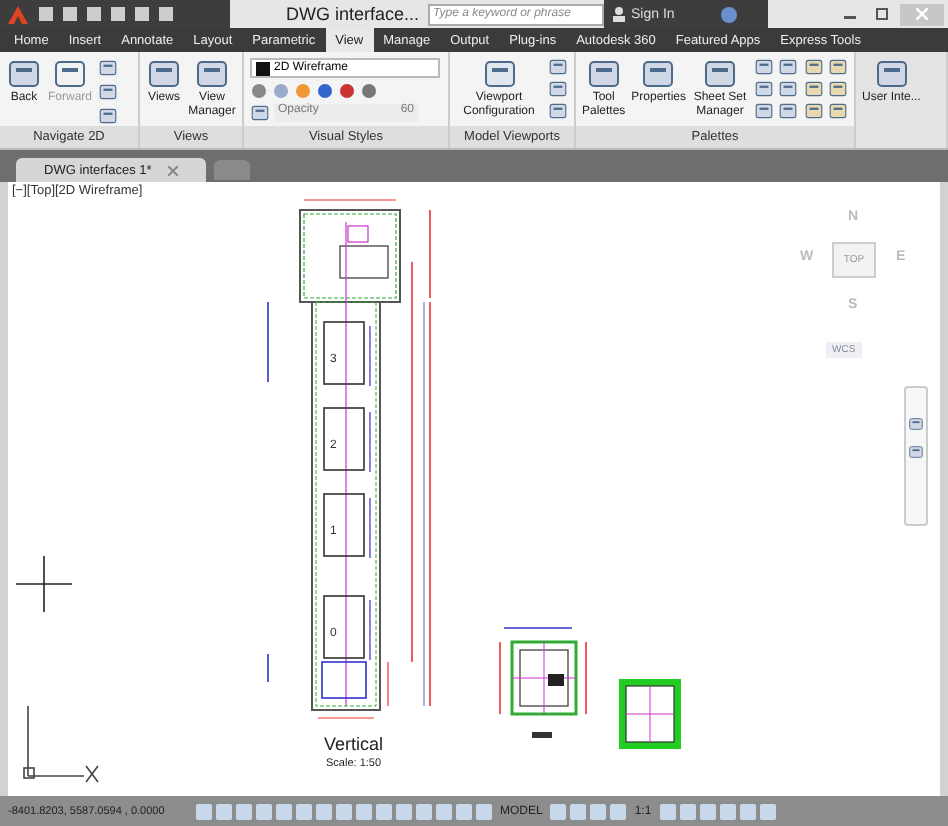  What do you see at coordinates (729, 14) in the screenshot?
I see `help-icon` at bounding box center [729, 14].